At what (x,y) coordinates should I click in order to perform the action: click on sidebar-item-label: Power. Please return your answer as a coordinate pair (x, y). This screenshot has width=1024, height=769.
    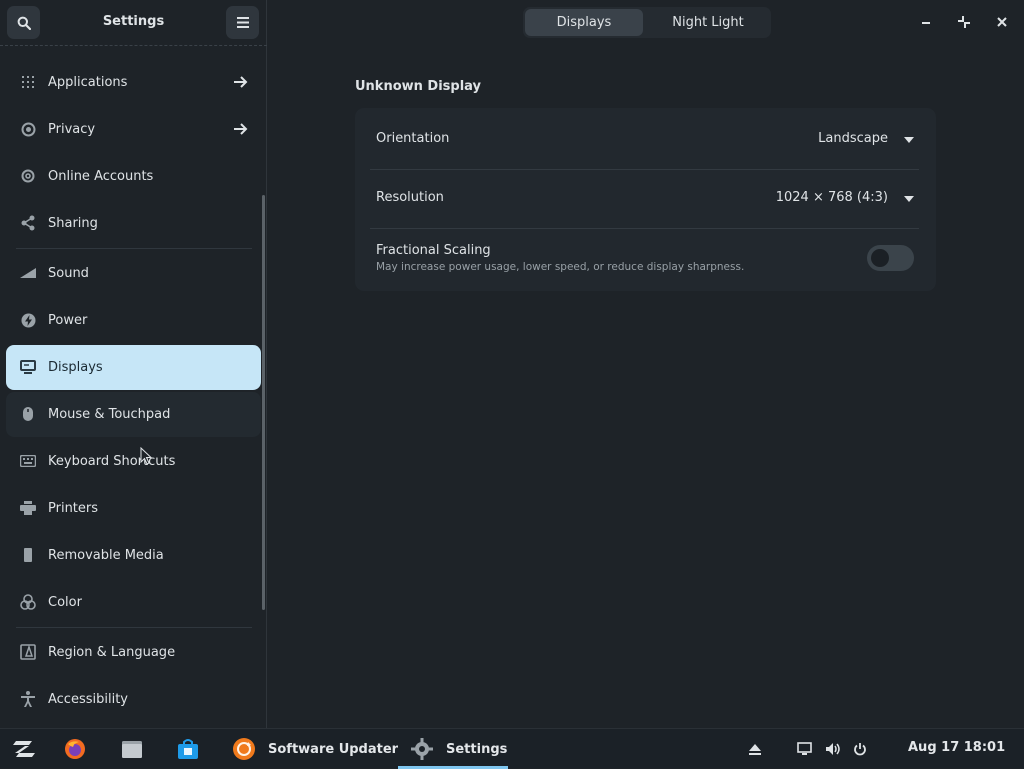
    Looking at the image, I should click on (68, 320).